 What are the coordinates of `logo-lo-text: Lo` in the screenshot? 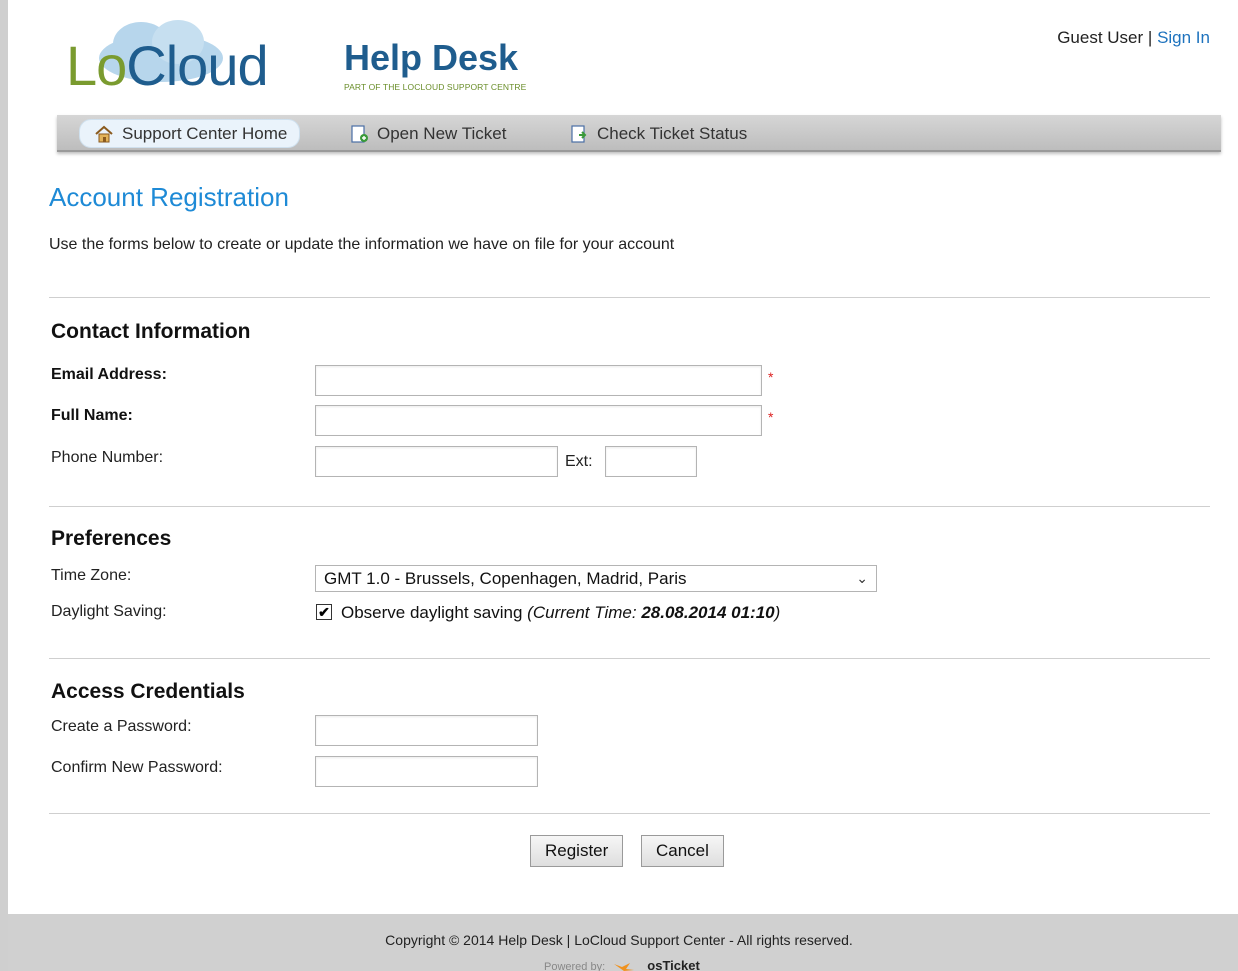 It's located at (96, 65).